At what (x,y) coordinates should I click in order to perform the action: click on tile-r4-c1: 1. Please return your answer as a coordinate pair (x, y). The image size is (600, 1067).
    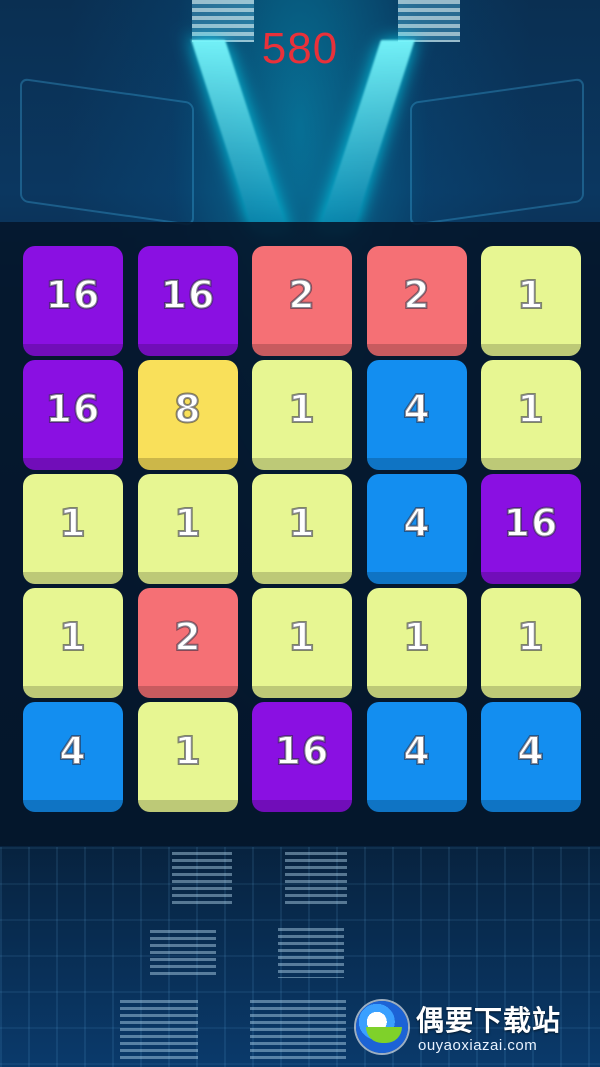
    Looking at the image, I should click on (73, 643).